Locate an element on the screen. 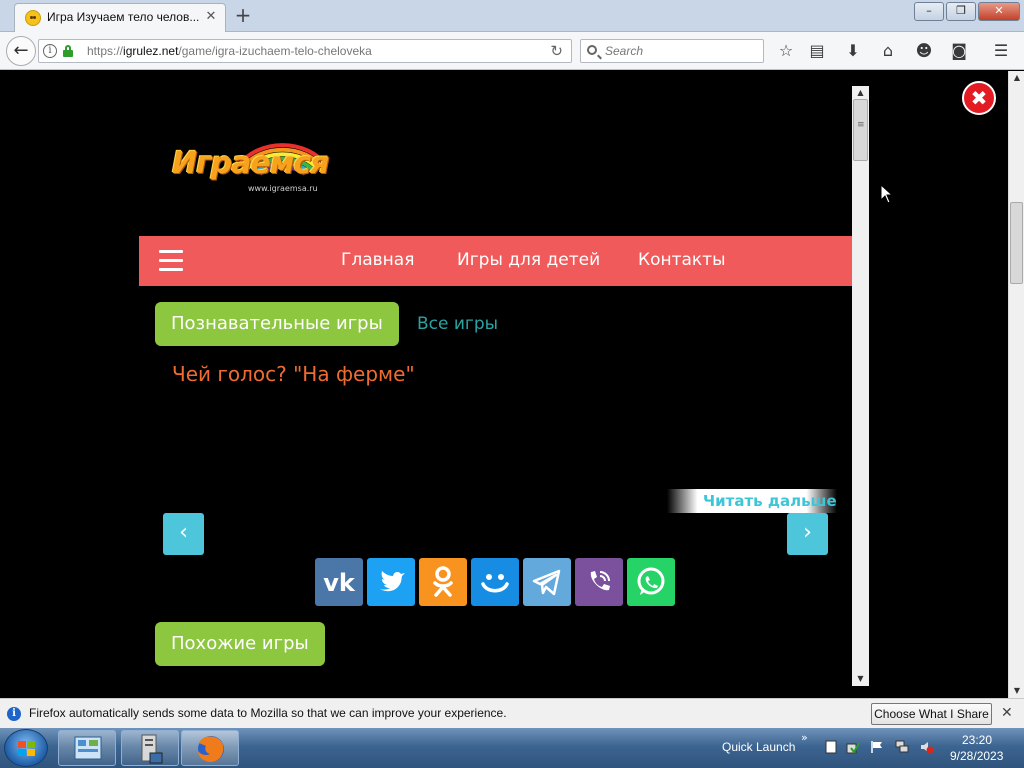  network-tray-icon is located at coordinates (902, 747).